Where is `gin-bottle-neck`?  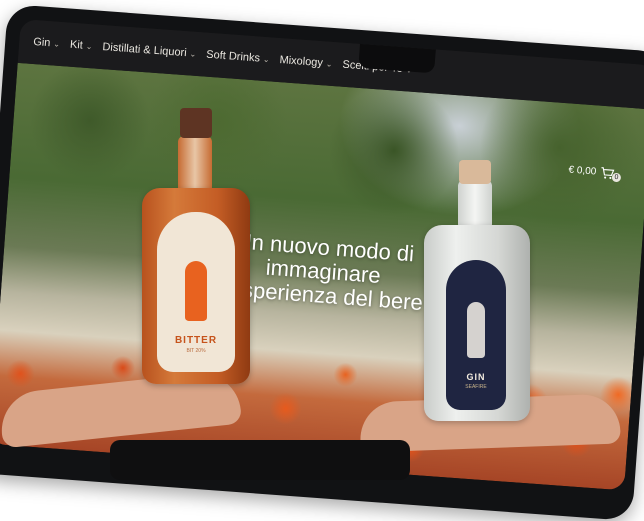
gin-bottle-neck is located at coordinates (475, 205).